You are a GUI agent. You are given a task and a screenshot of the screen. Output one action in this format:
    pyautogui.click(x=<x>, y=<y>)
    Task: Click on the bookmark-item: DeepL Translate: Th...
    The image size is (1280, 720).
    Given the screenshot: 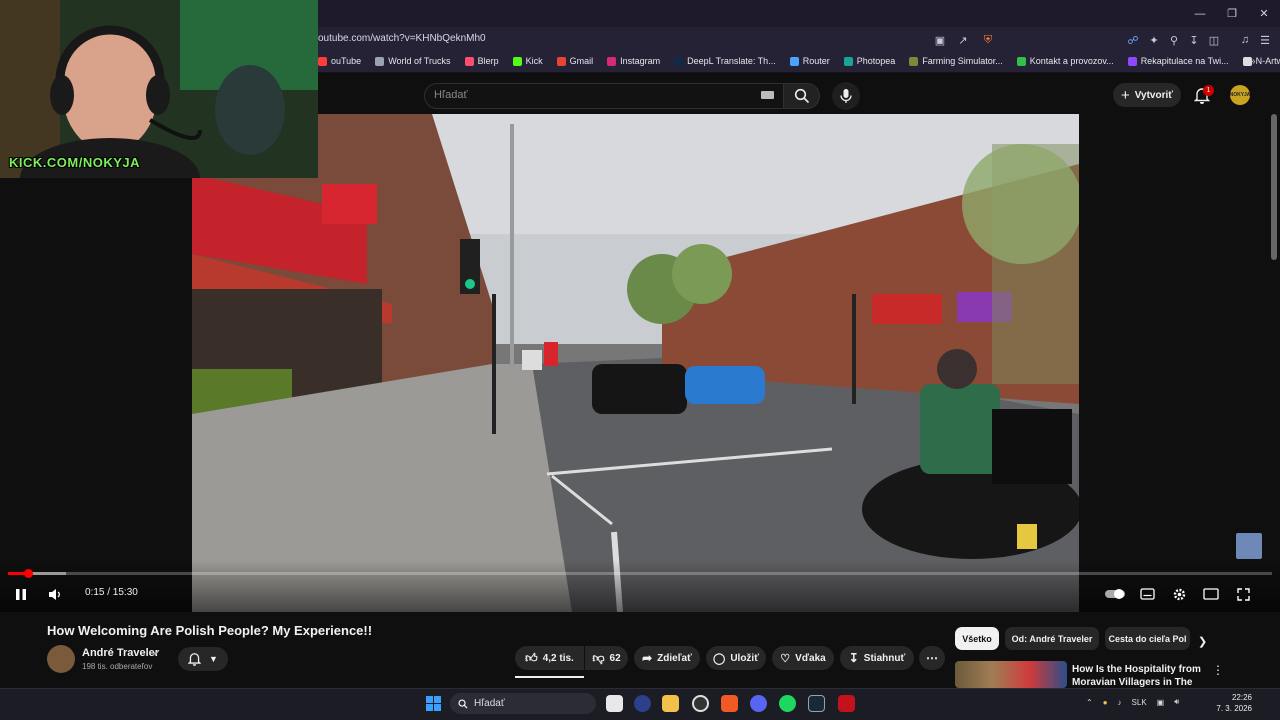 What is the action you would take?
    pyautogui.click(x=725, y=61)
    